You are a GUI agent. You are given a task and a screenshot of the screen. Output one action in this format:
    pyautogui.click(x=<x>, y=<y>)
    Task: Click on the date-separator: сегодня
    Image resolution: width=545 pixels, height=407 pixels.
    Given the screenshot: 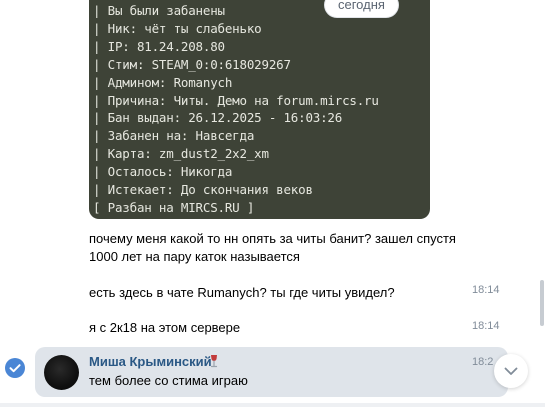 What is the action you would take?
    pyautogui.click(x=361, y=8)
    